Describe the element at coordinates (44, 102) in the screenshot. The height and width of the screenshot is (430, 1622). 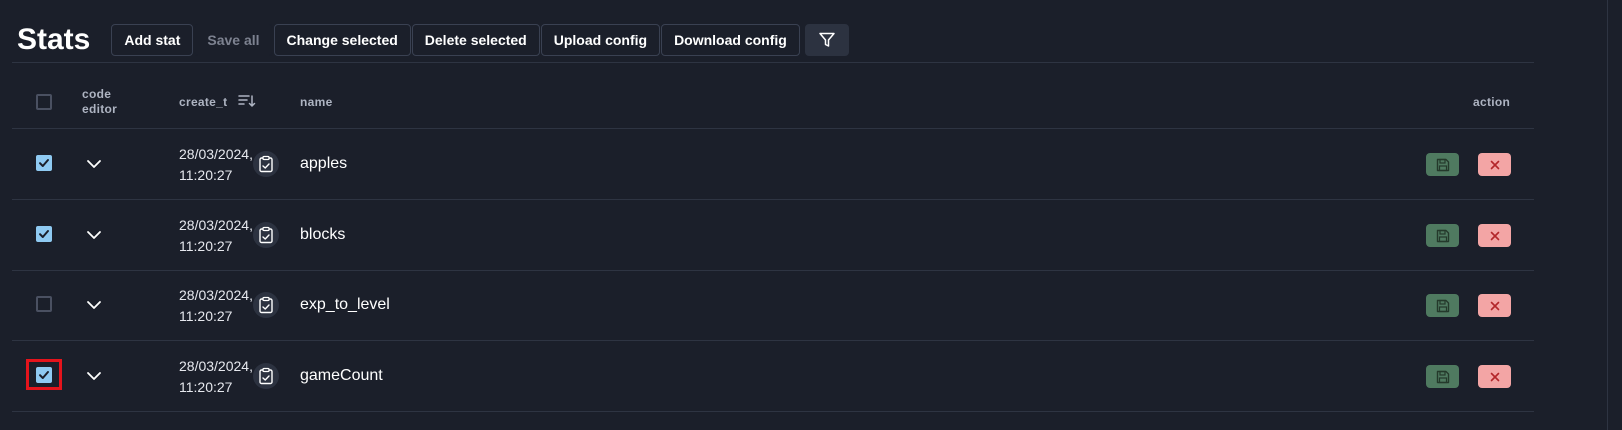
I see `select-all-checkbox` at that location.